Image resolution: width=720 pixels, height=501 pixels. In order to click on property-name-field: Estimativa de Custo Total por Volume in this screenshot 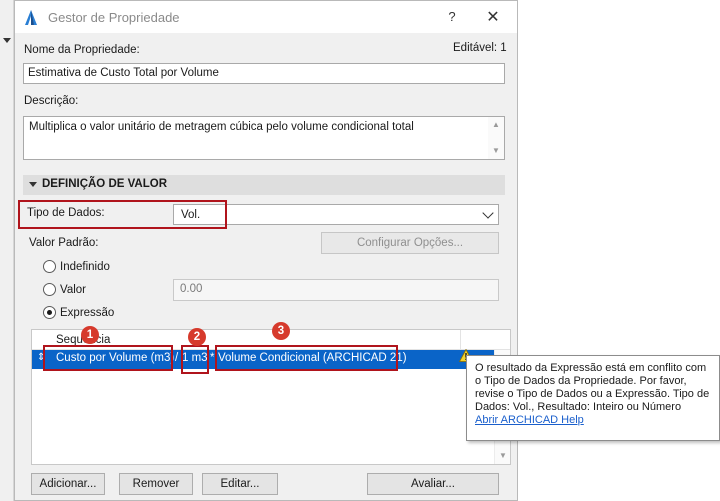, I will do `click(264, 73)`.